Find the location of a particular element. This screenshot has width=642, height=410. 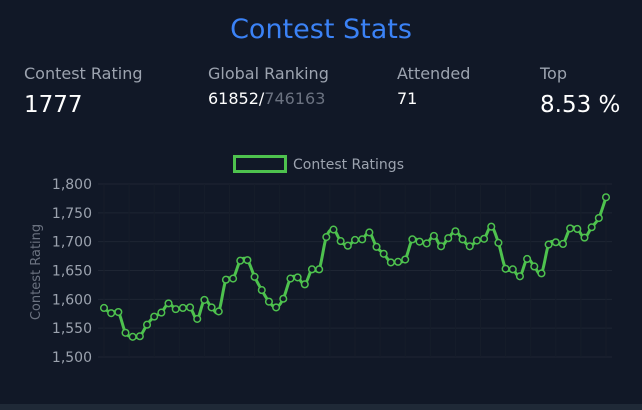

y-tick-label: 1,500 is located at coordinates (72, 358).